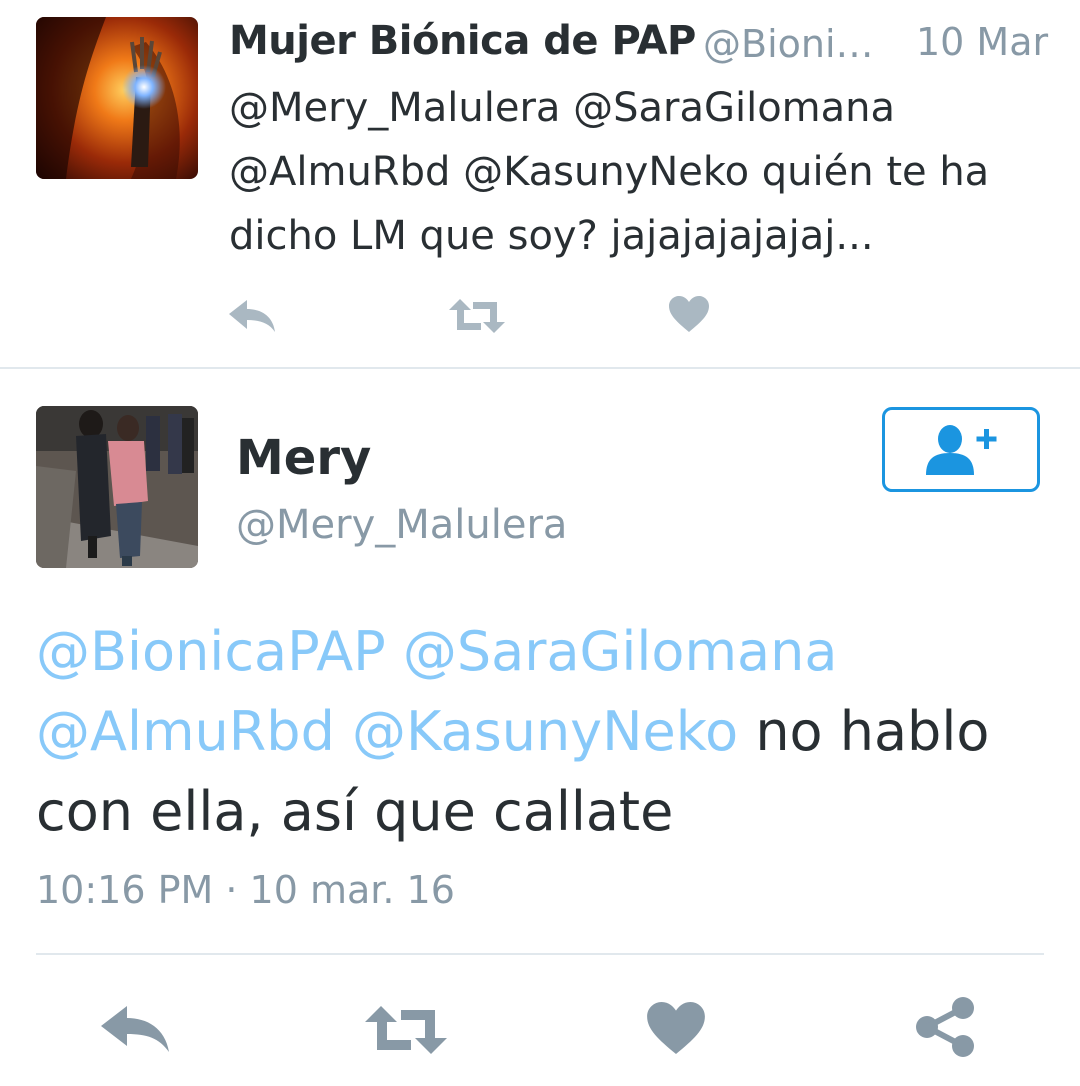  I want to click on action-divider, so click(540, 954).